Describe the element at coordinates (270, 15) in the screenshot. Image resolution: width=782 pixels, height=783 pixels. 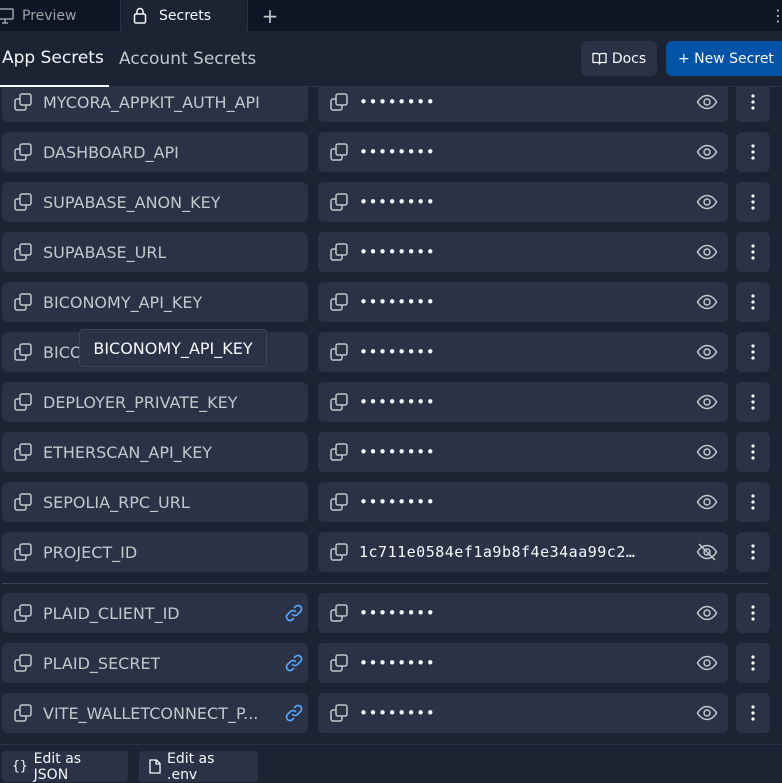
I see `add-tab-button: +` at that location.